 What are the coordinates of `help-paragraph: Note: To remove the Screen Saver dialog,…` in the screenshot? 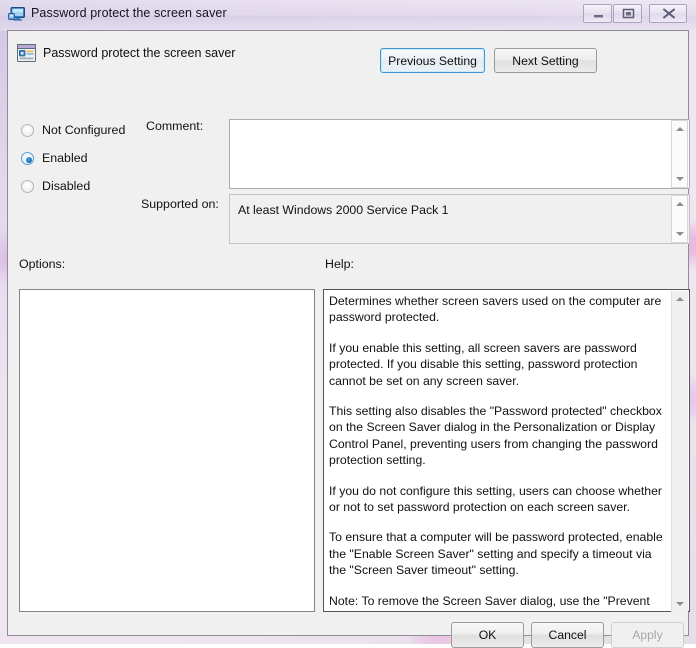 It's located at (489, 600).